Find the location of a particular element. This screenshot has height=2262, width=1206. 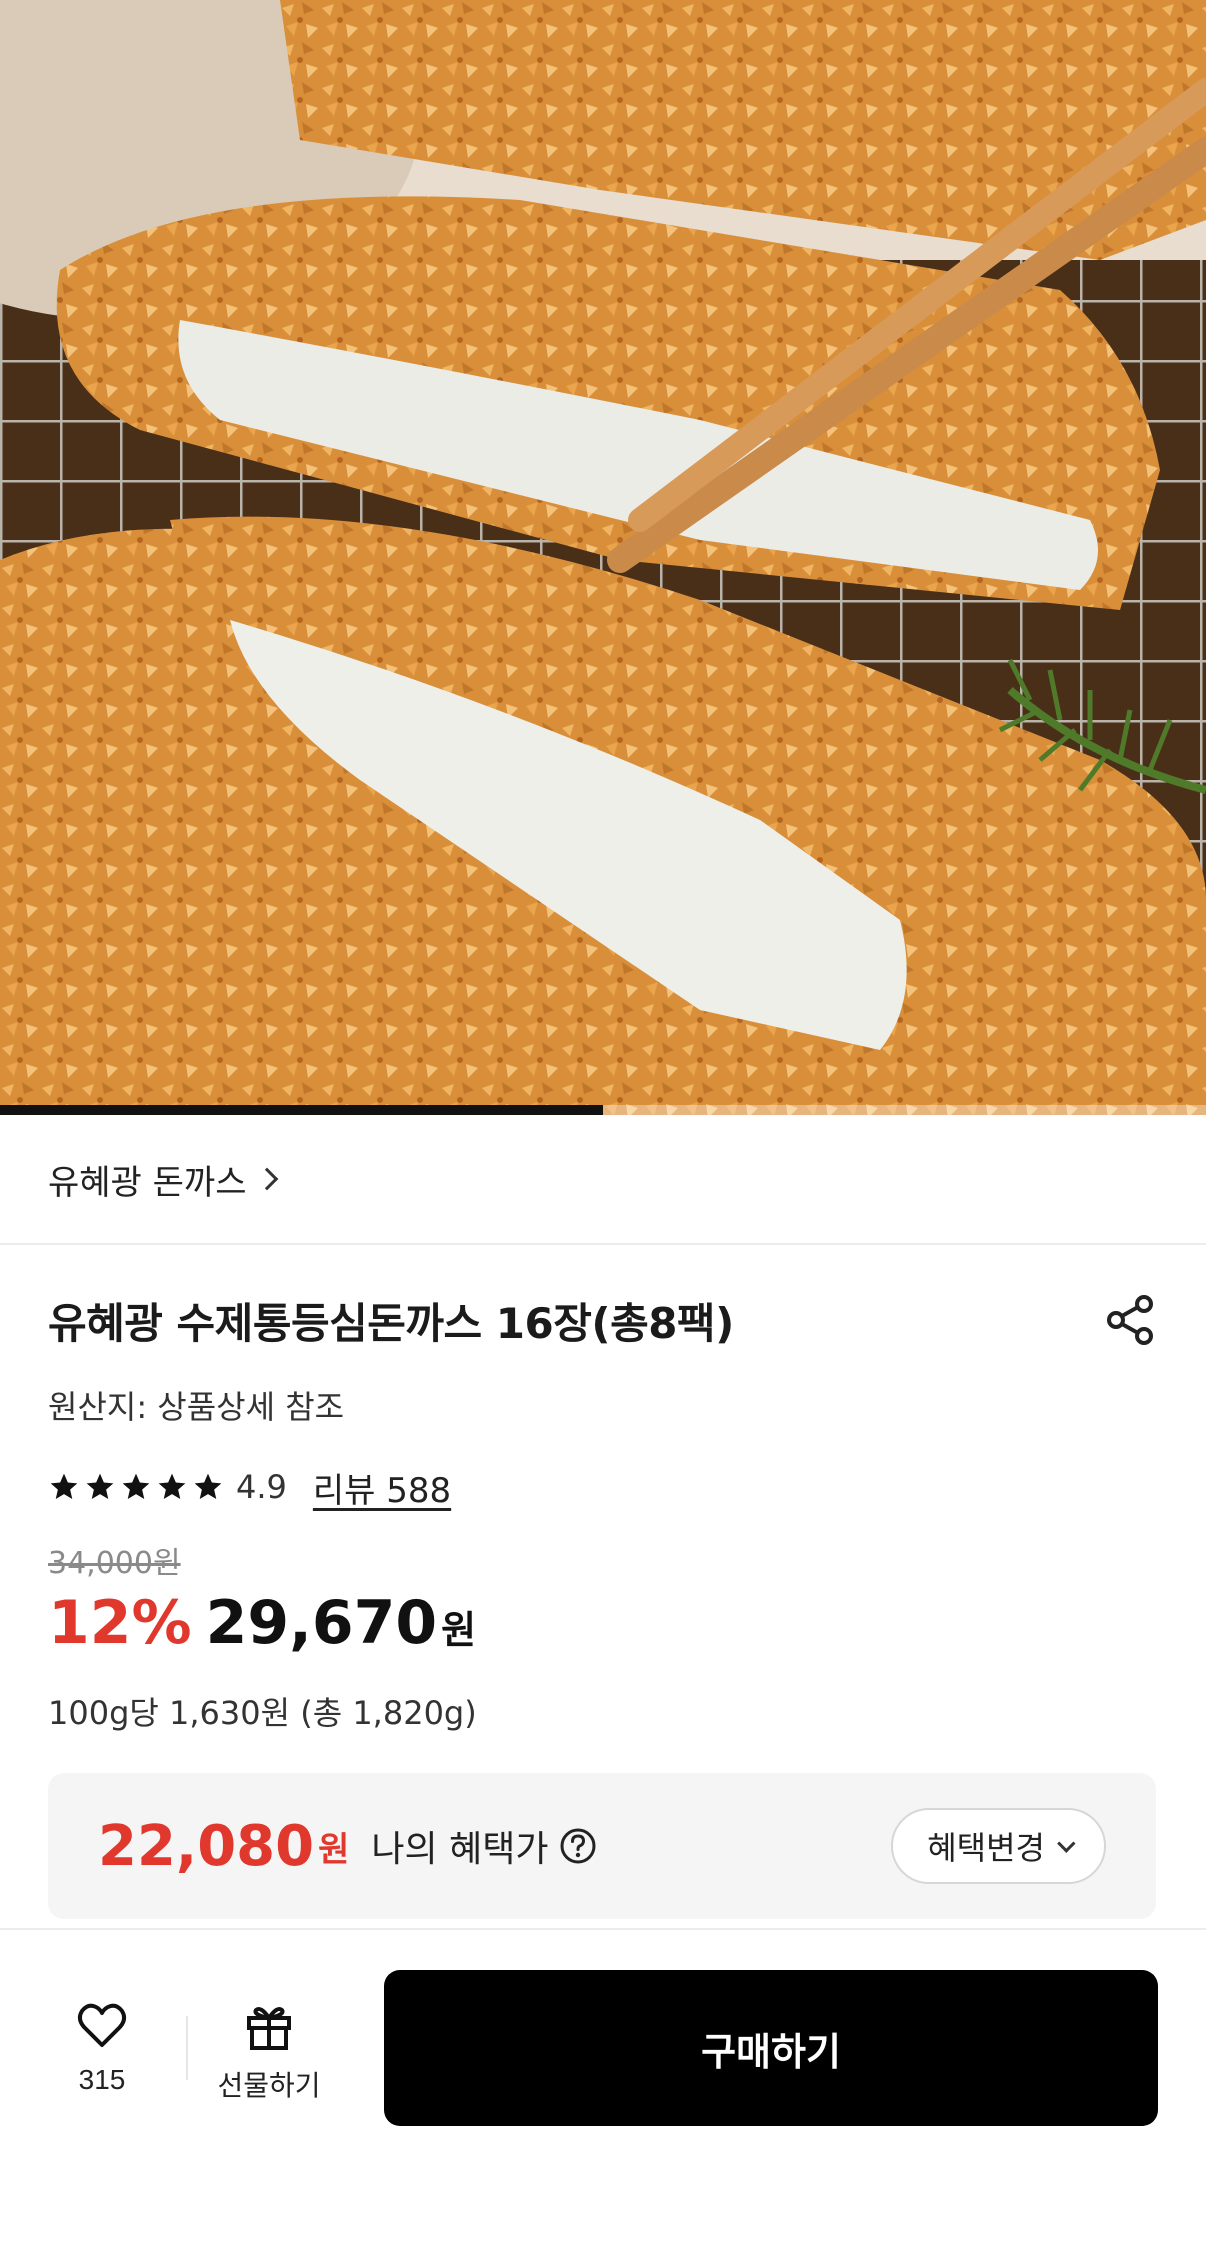

bottom-action-bar: 315 선물하기 구매하기 is located at coordinates (603, 2095).